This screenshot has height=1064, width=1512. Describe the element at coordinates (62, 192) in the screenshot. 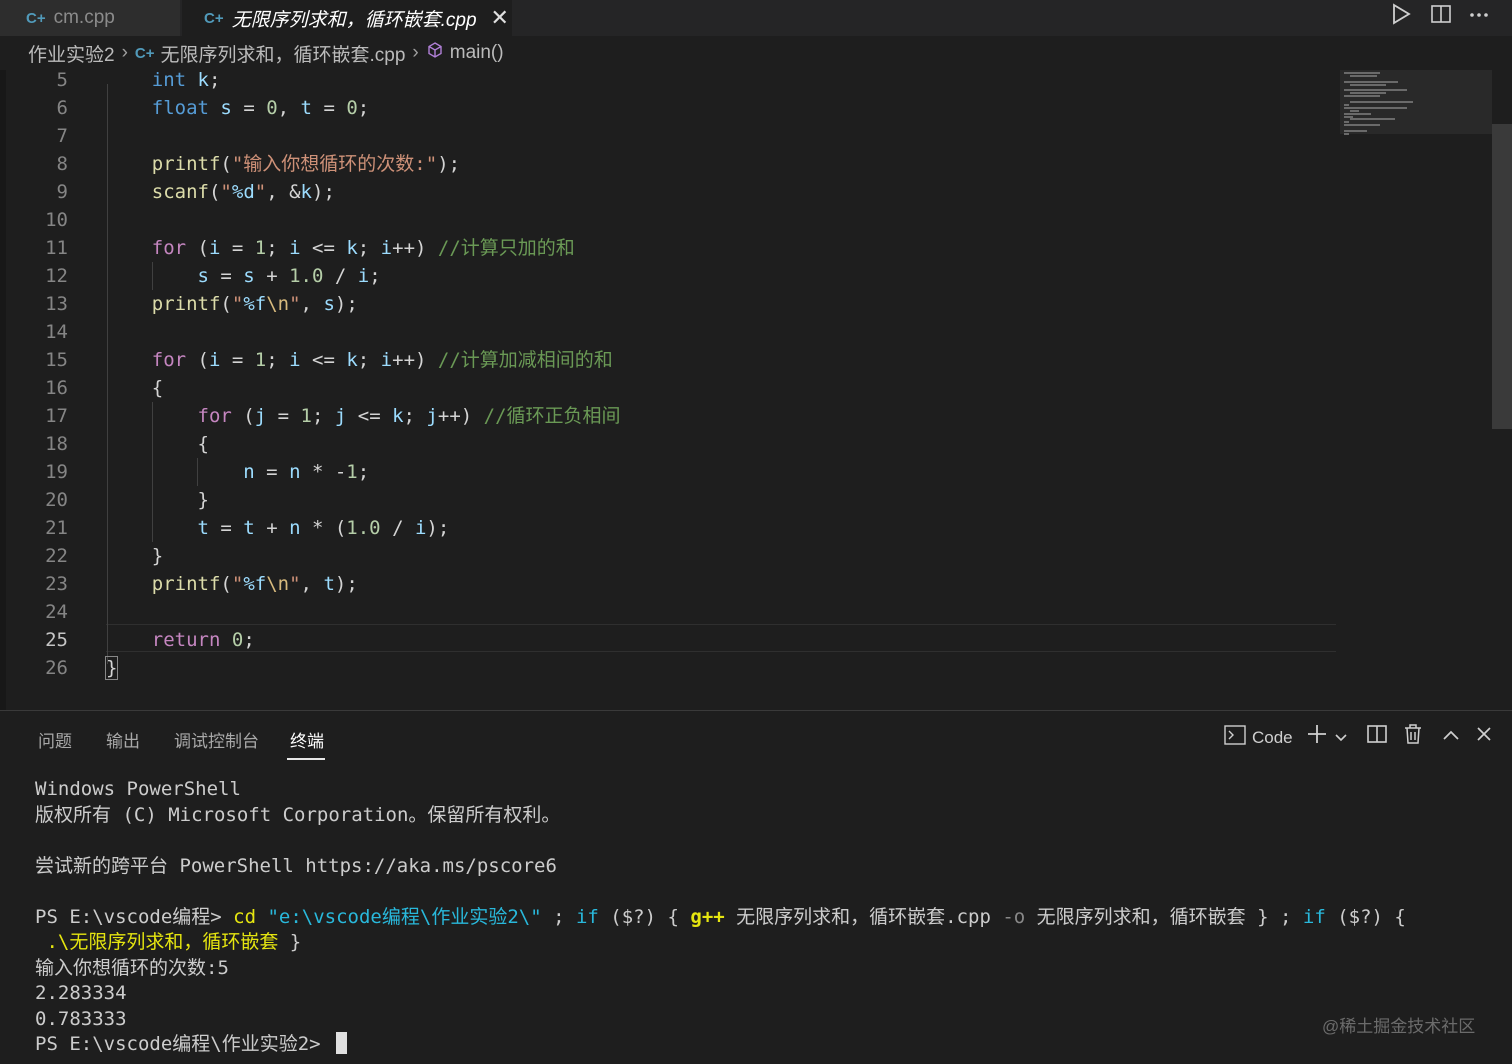

I see `line-number: 9` at that location.